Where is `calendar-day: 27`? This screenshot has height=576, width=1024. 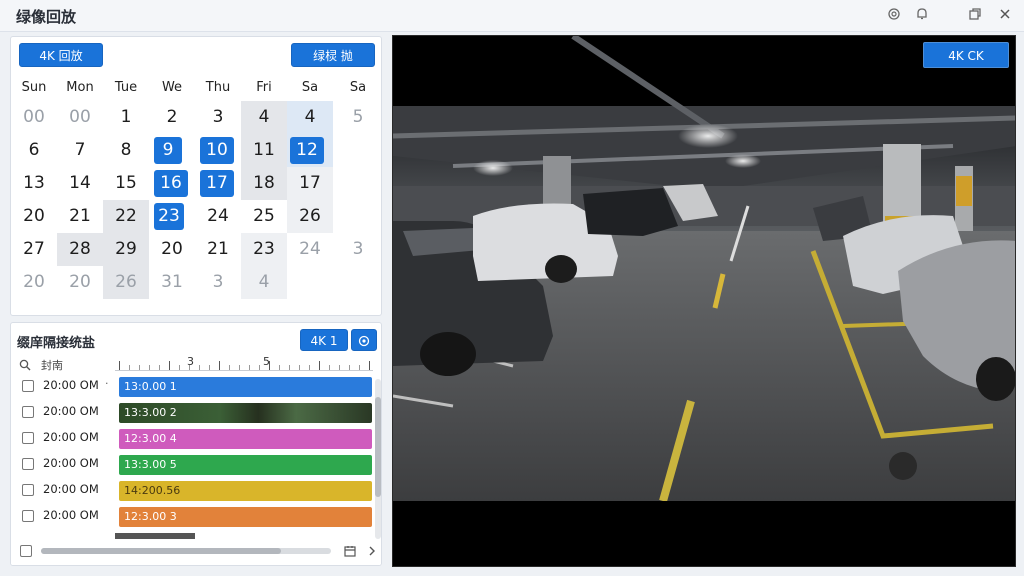 calendar-day: 27 is located at coordinates (34, 249).